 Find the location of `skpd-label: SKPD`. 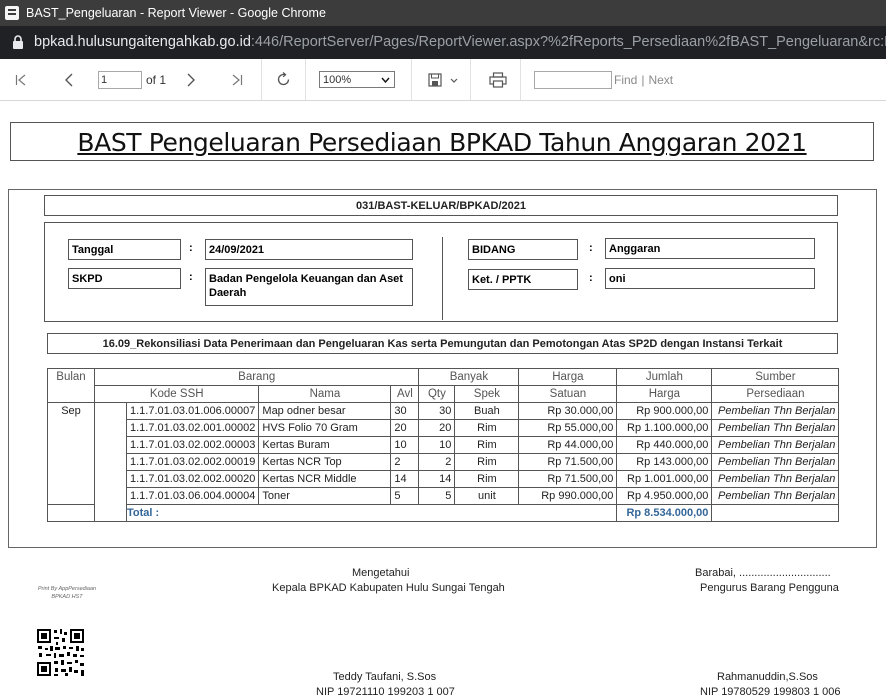

skpd-label: SKPD is located at coordinates (124, 278).